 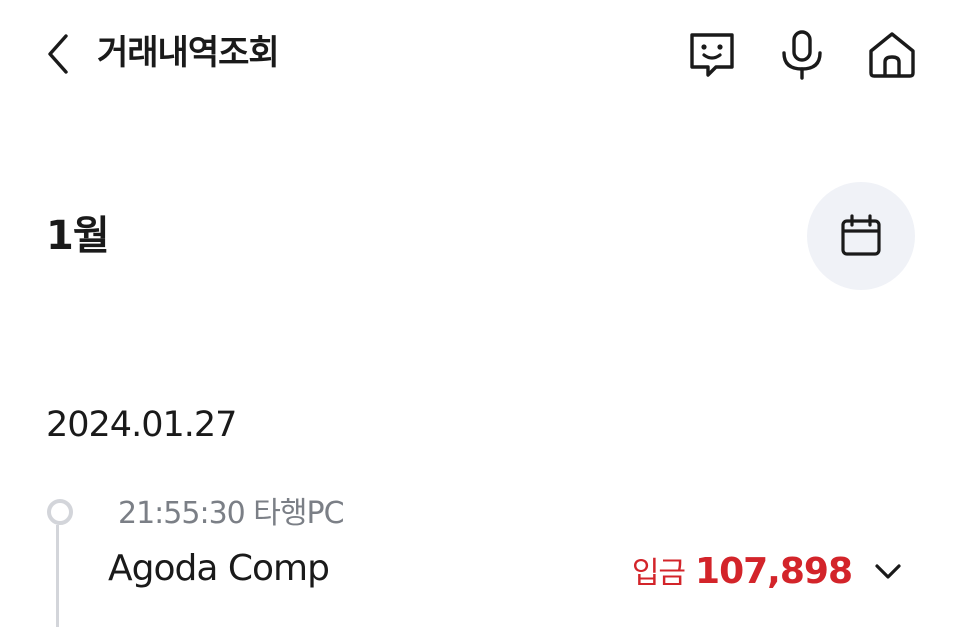 I want to click on transaction-counterparty: Agoda Comp, so click(x=219, y=568).